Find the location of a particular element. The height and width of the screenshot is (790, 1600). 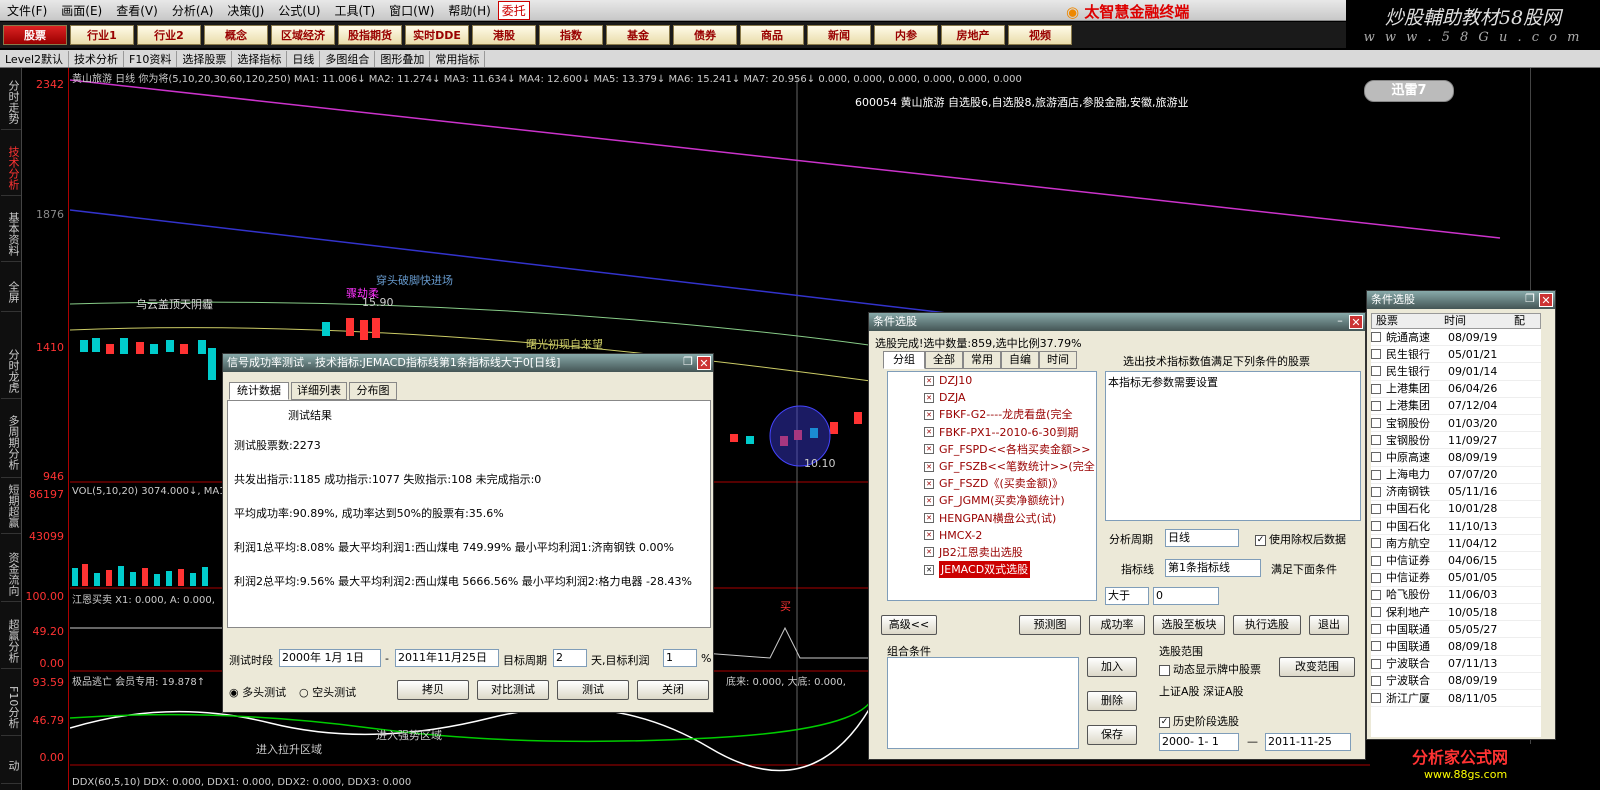

result-row: 上港集团 07/12/04 is located at coordinates (1456, 406).